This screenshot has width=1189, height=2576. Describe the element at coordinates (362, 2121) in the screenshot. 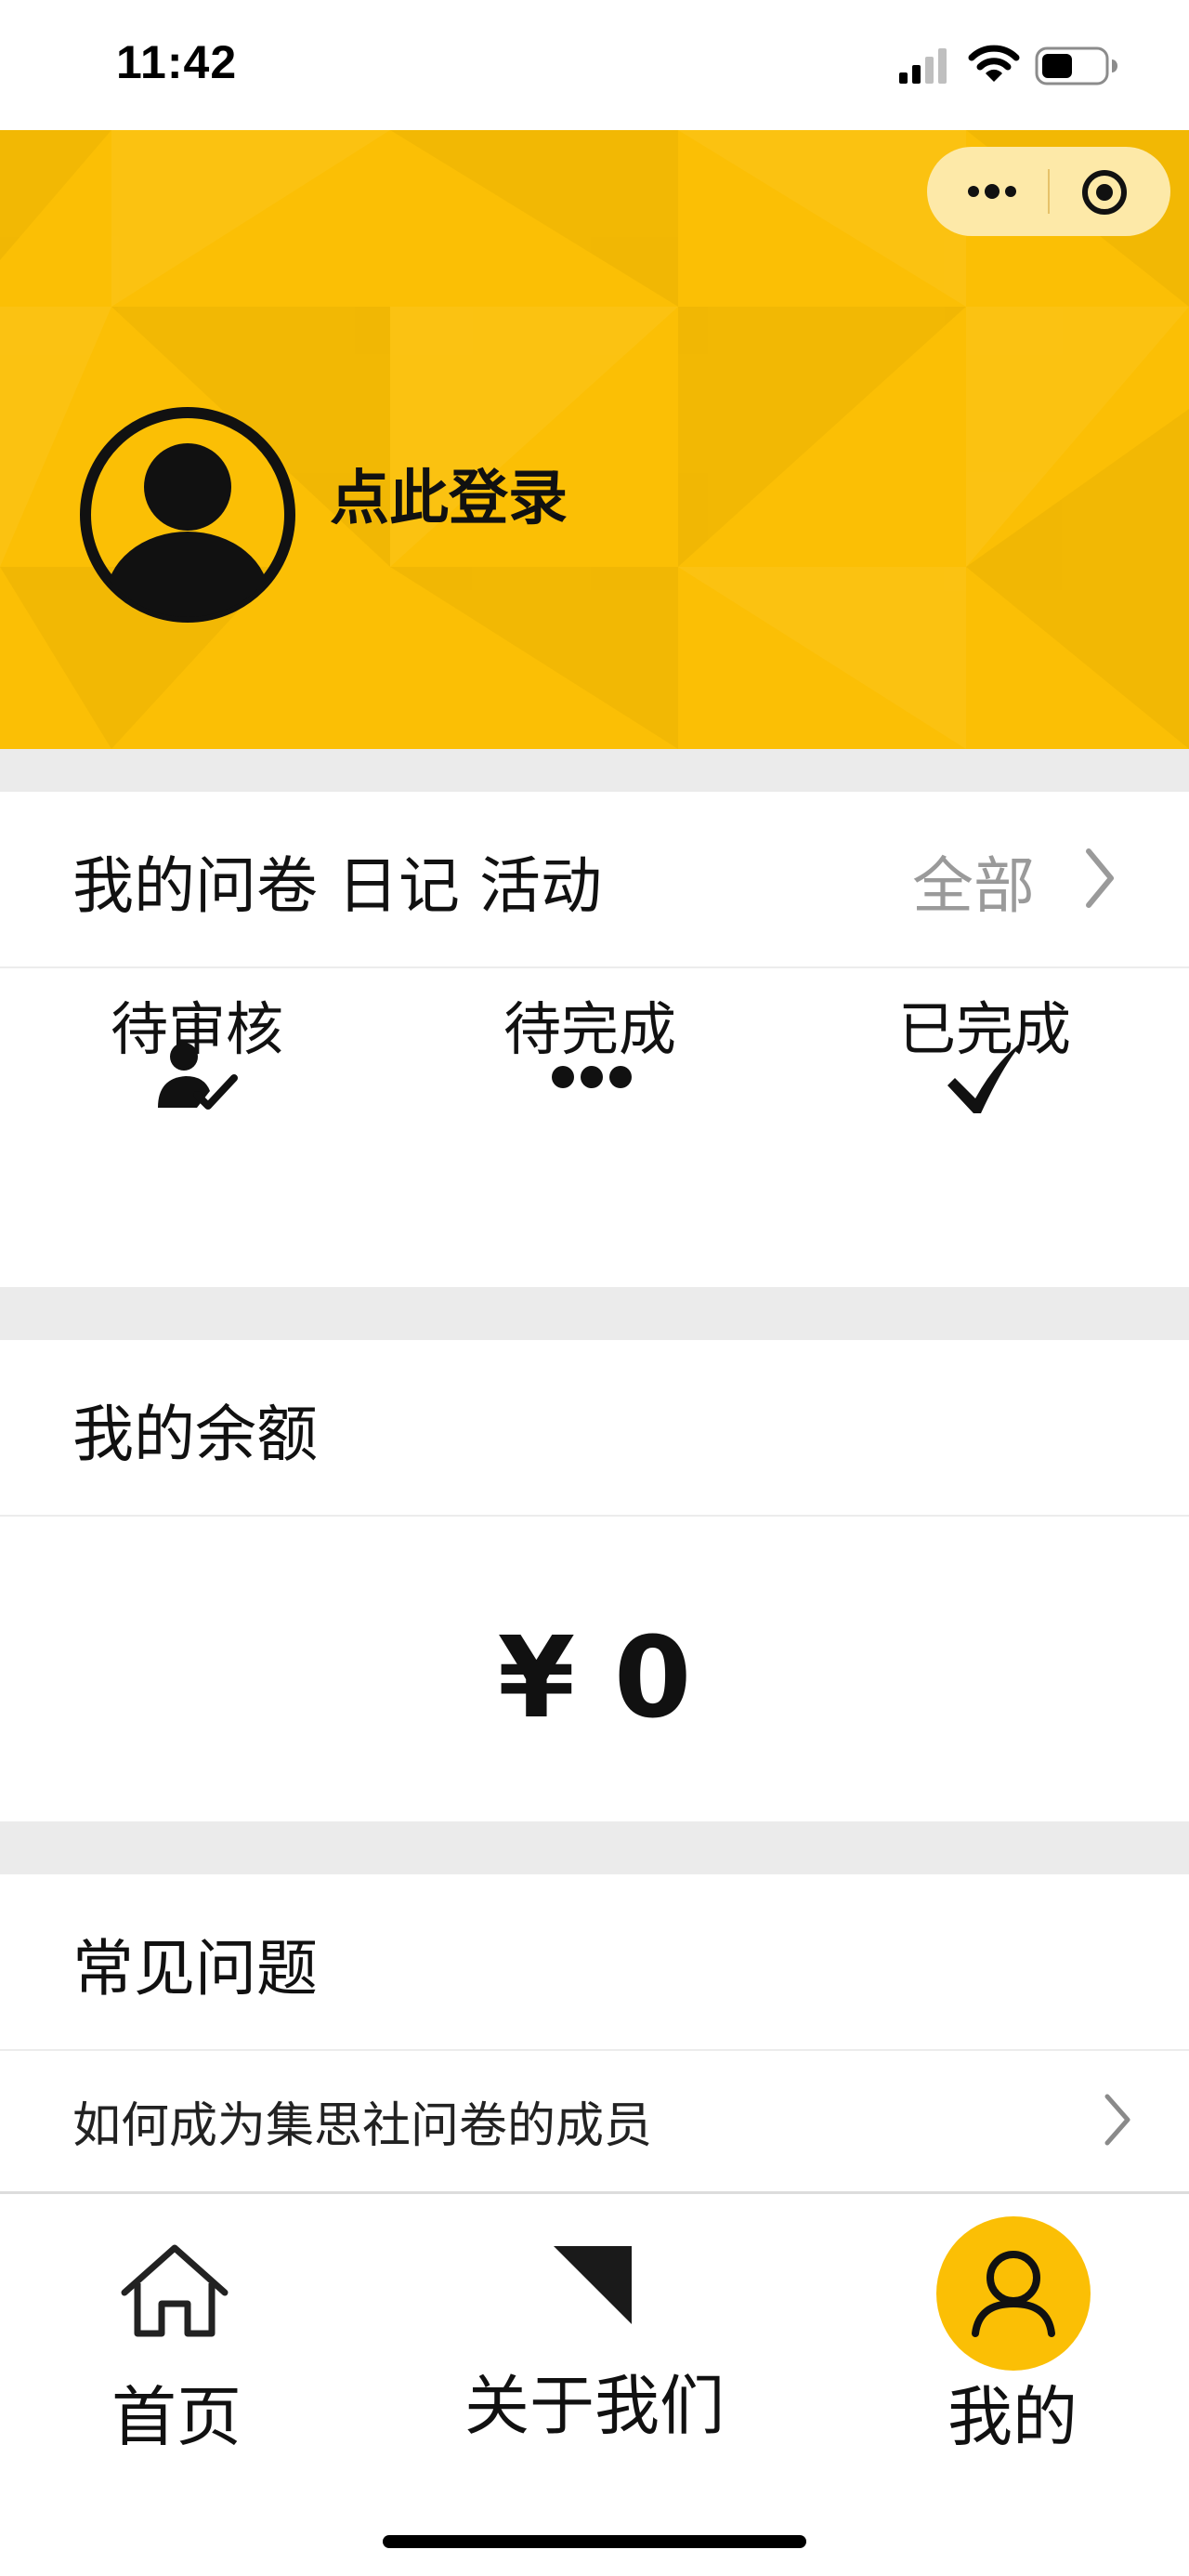

I see `faq-item: 如何成为集思社问卷的成员` at that location.